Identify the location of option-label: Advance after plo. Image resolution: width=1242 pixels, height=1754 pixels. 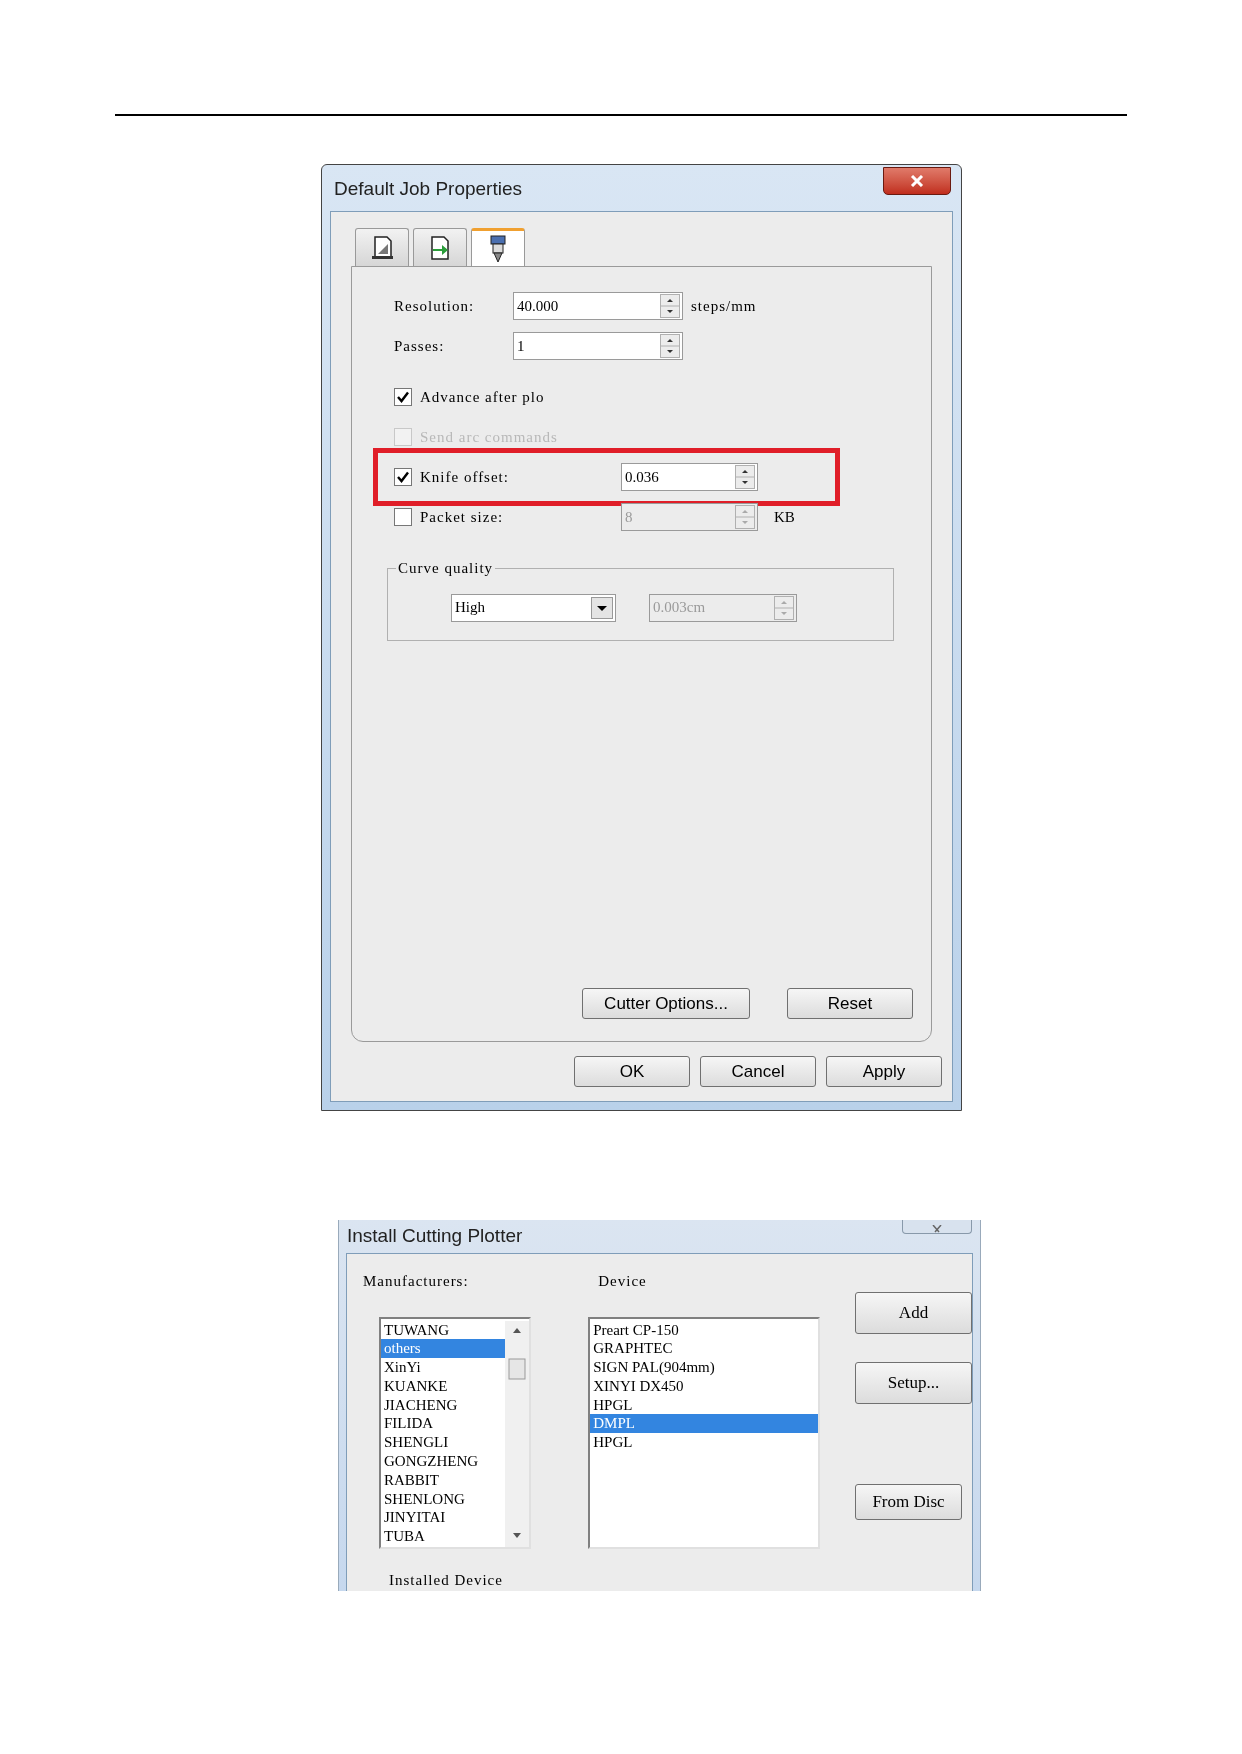
(483, 397).